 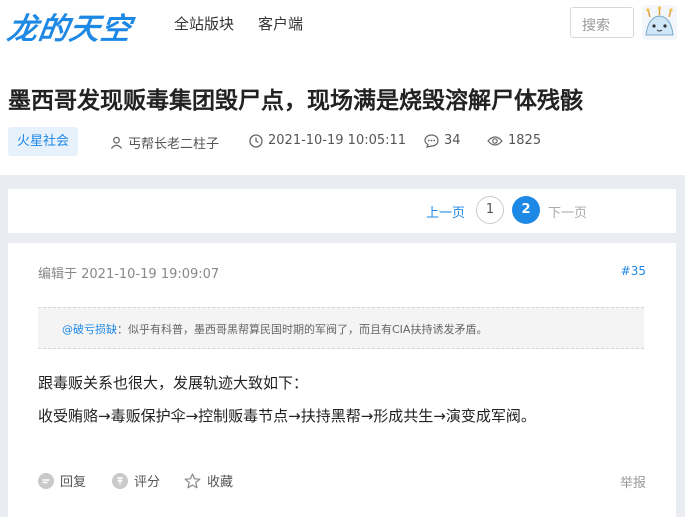 I want to click on nav-all-boards: 全站版块, so click(x=204, y=23).